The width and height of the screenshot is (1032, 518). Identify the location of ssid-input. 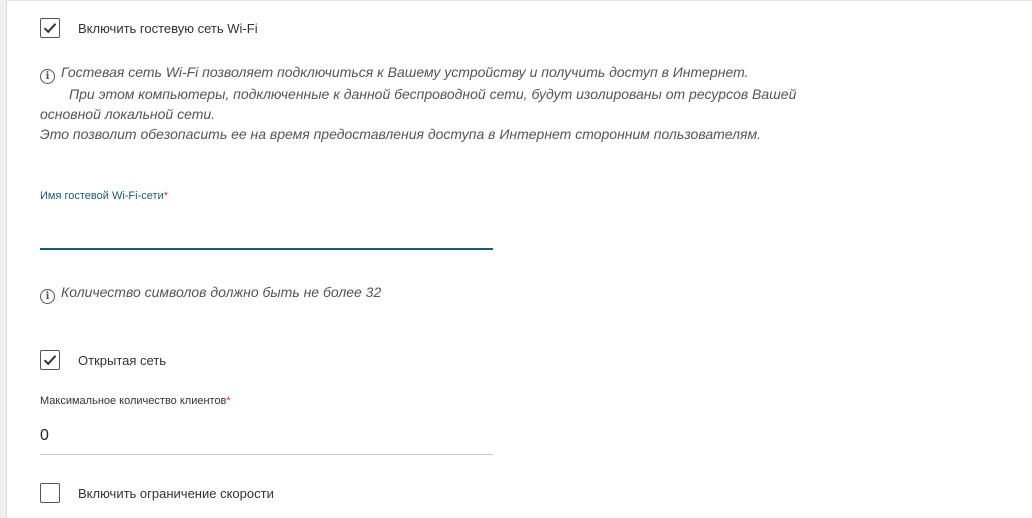
(266, 235).